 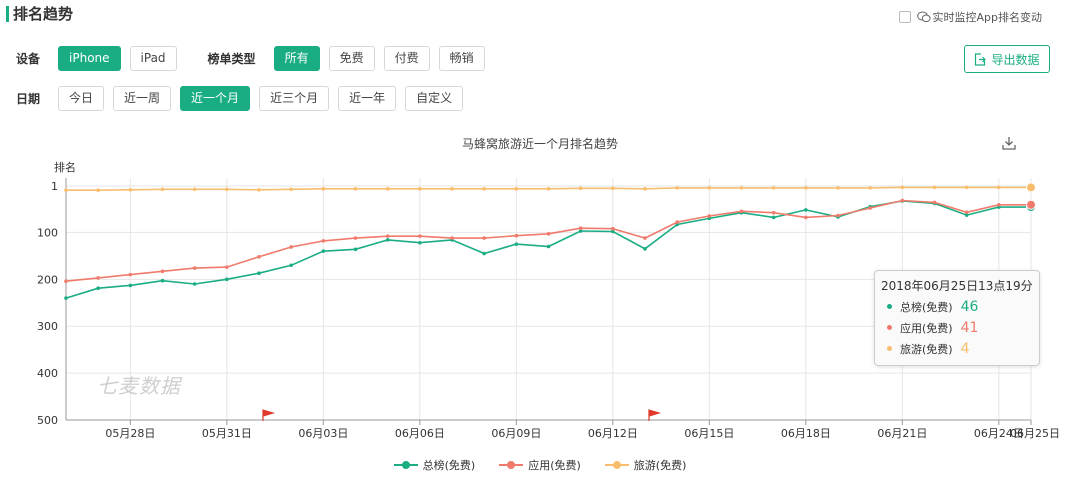 What do you see at coordinates (554, 465) in the screenshot?
I see `legend-label-app: 应用(免费)` at bounding box center [554, 465].